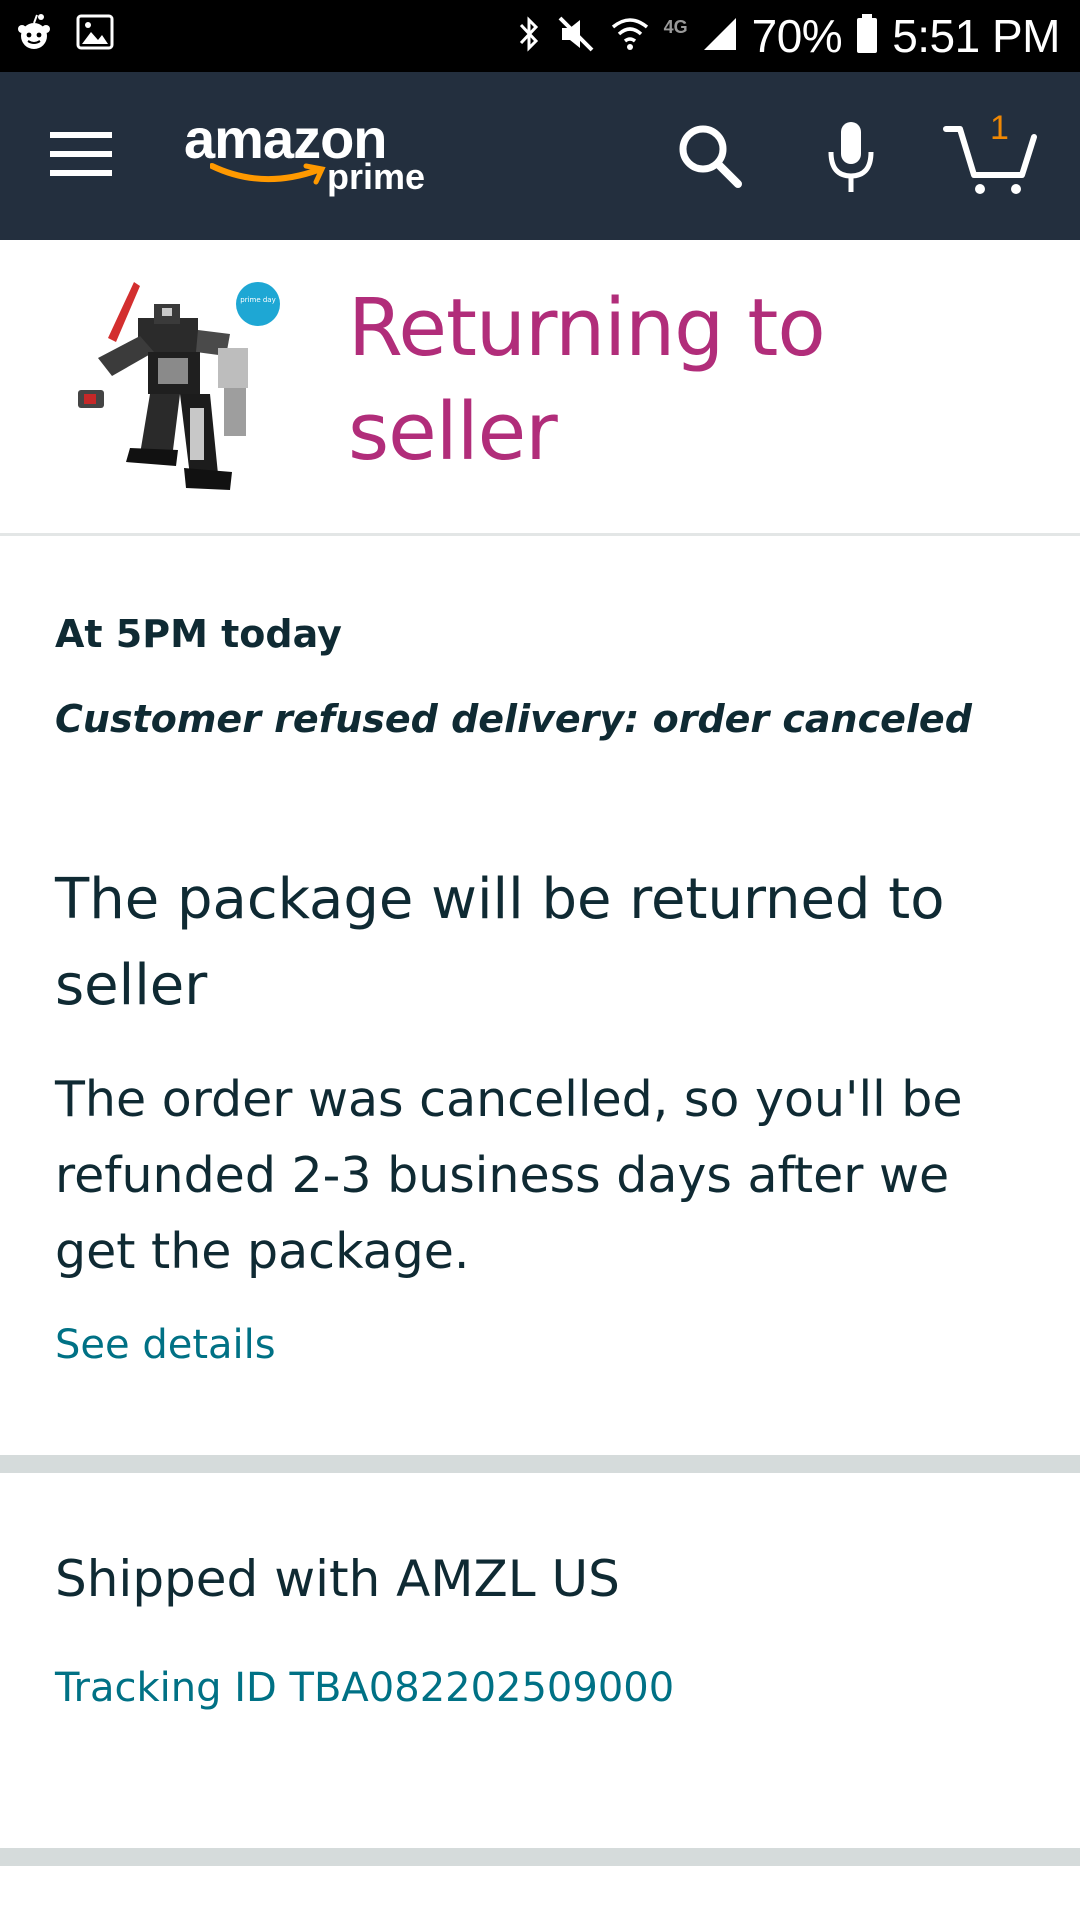 The height and width of the screenshot is (1920, 1080). Describe the element at coordinates (198, 634) in the screenshot. I see `event-time: At 5PM today` at that location.